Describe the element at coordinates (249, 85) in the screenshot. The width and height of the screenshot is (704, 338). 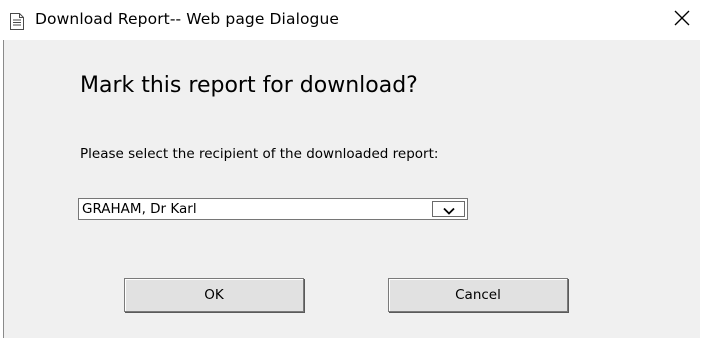
I see `dialog-heading: Mark this report for download?` at that location.